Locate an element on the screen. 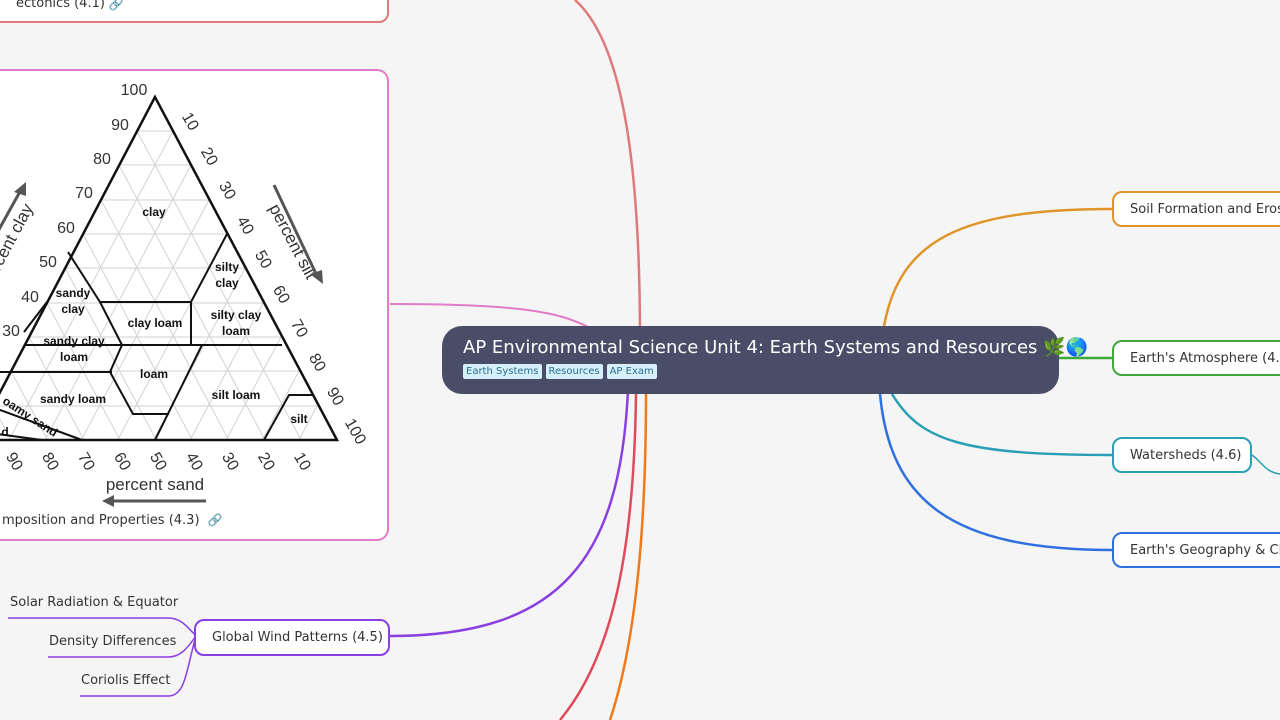 The image size is (1280, 720). tick-right-90: 90 is located at coordinates (335, 397).